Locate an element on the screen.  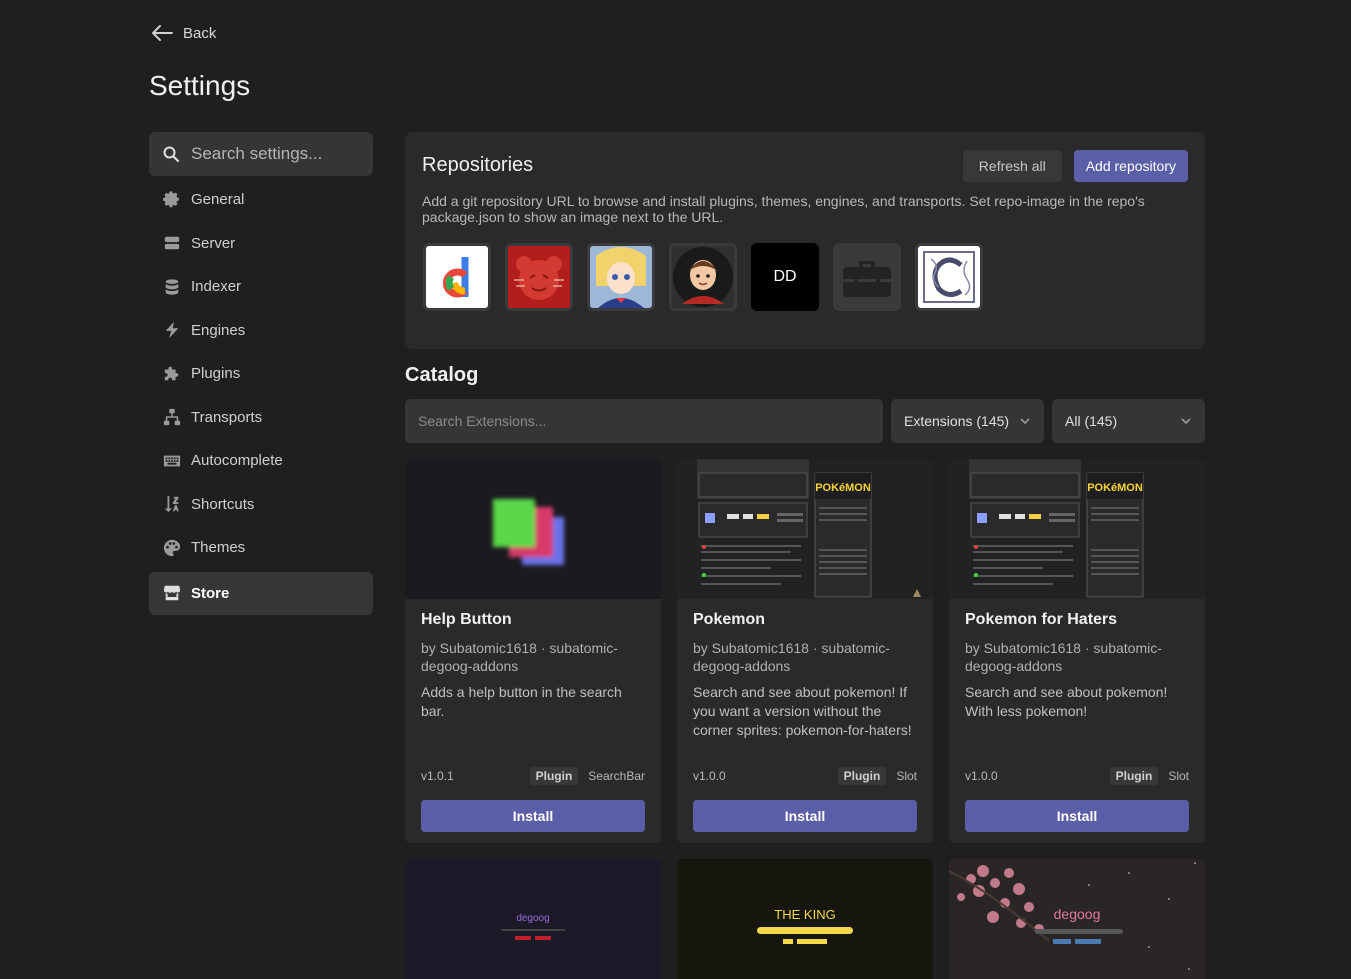
back-button: Back is located at coordinates (183, 33).